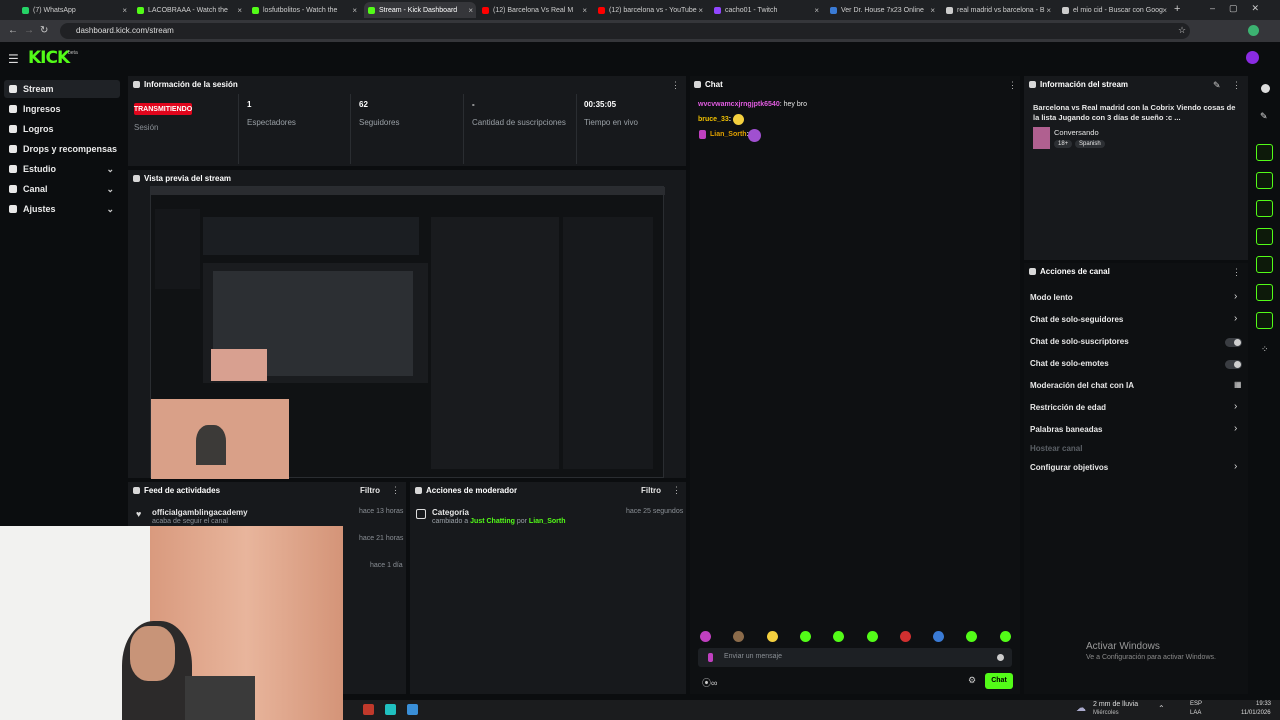  What do you see at coordinates (710, 657) in the screenshot?
I see `emote-picker-icon` at bounding box center [710, 657].